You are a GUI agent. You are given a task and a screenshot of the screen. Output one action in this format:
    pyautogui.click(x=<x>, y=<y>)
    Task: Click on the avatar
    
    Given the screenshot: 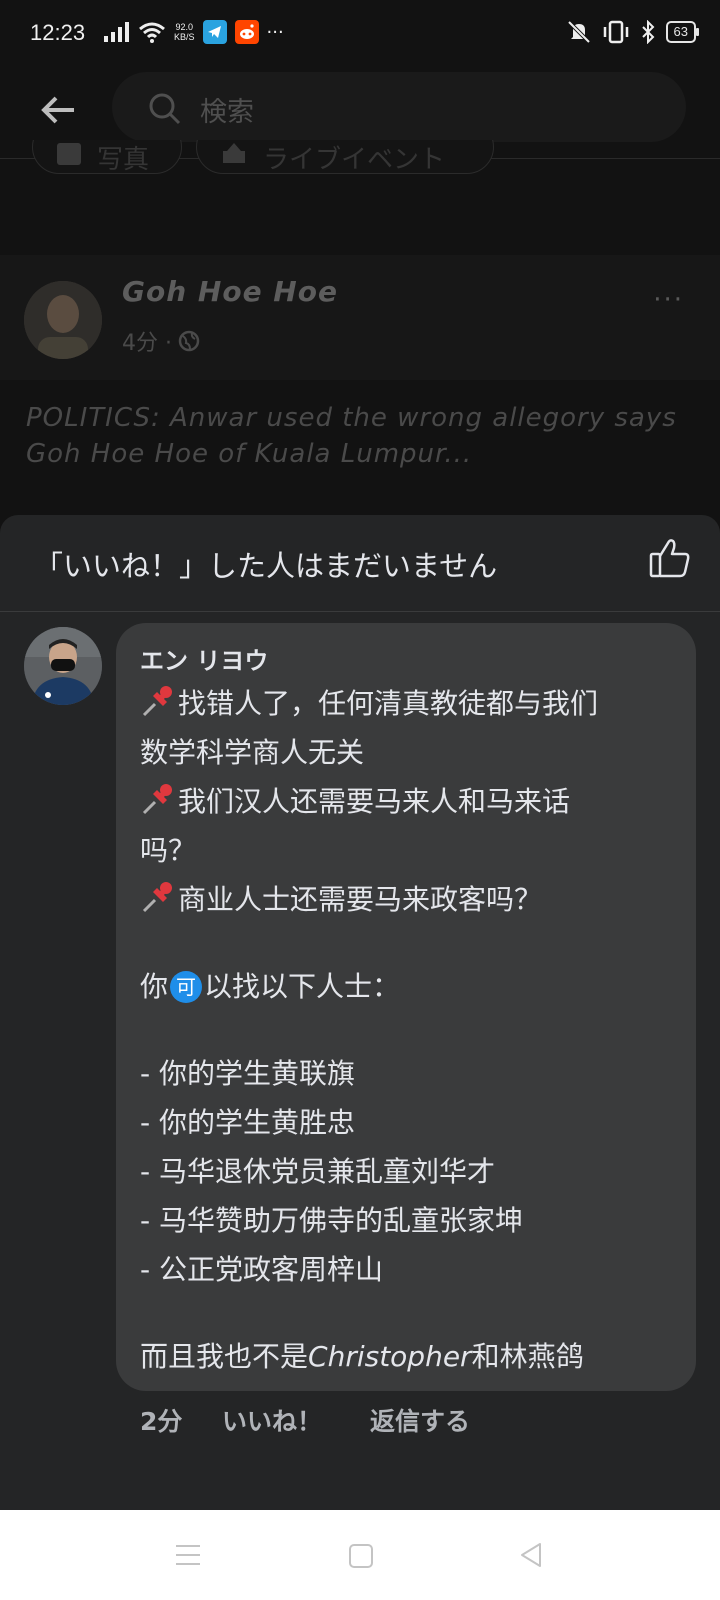 What is the action you would take?
    pyautogui.click(x=63, y=320)
    